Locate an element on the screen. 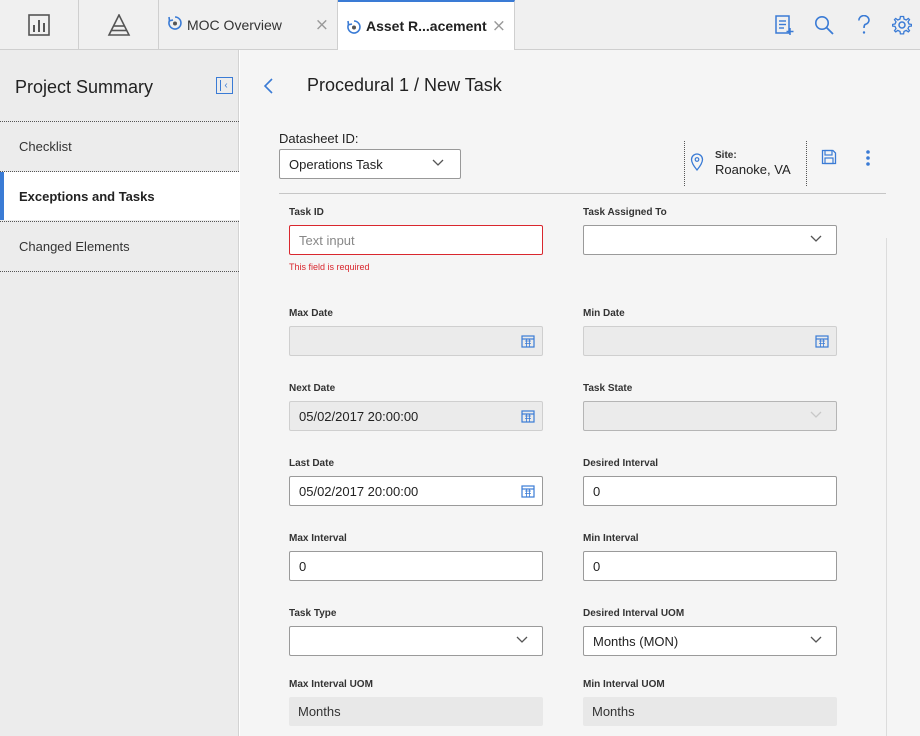 This screenshot has height=736, width=920. new-report-button is located at coordinates (784, 24).